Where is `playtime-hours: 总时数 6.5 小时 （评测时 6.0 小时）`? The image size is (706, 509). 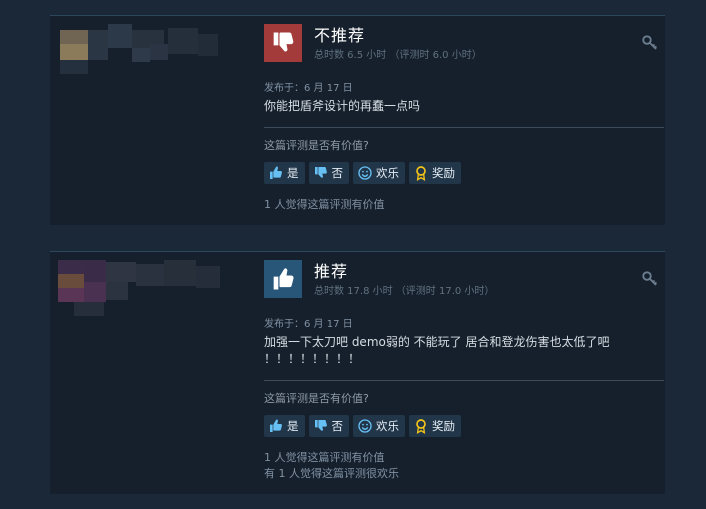 playtime-hours: 总时数 6.5 小时 （评测时 6.0 小时） is located at coordinates (398, 55).